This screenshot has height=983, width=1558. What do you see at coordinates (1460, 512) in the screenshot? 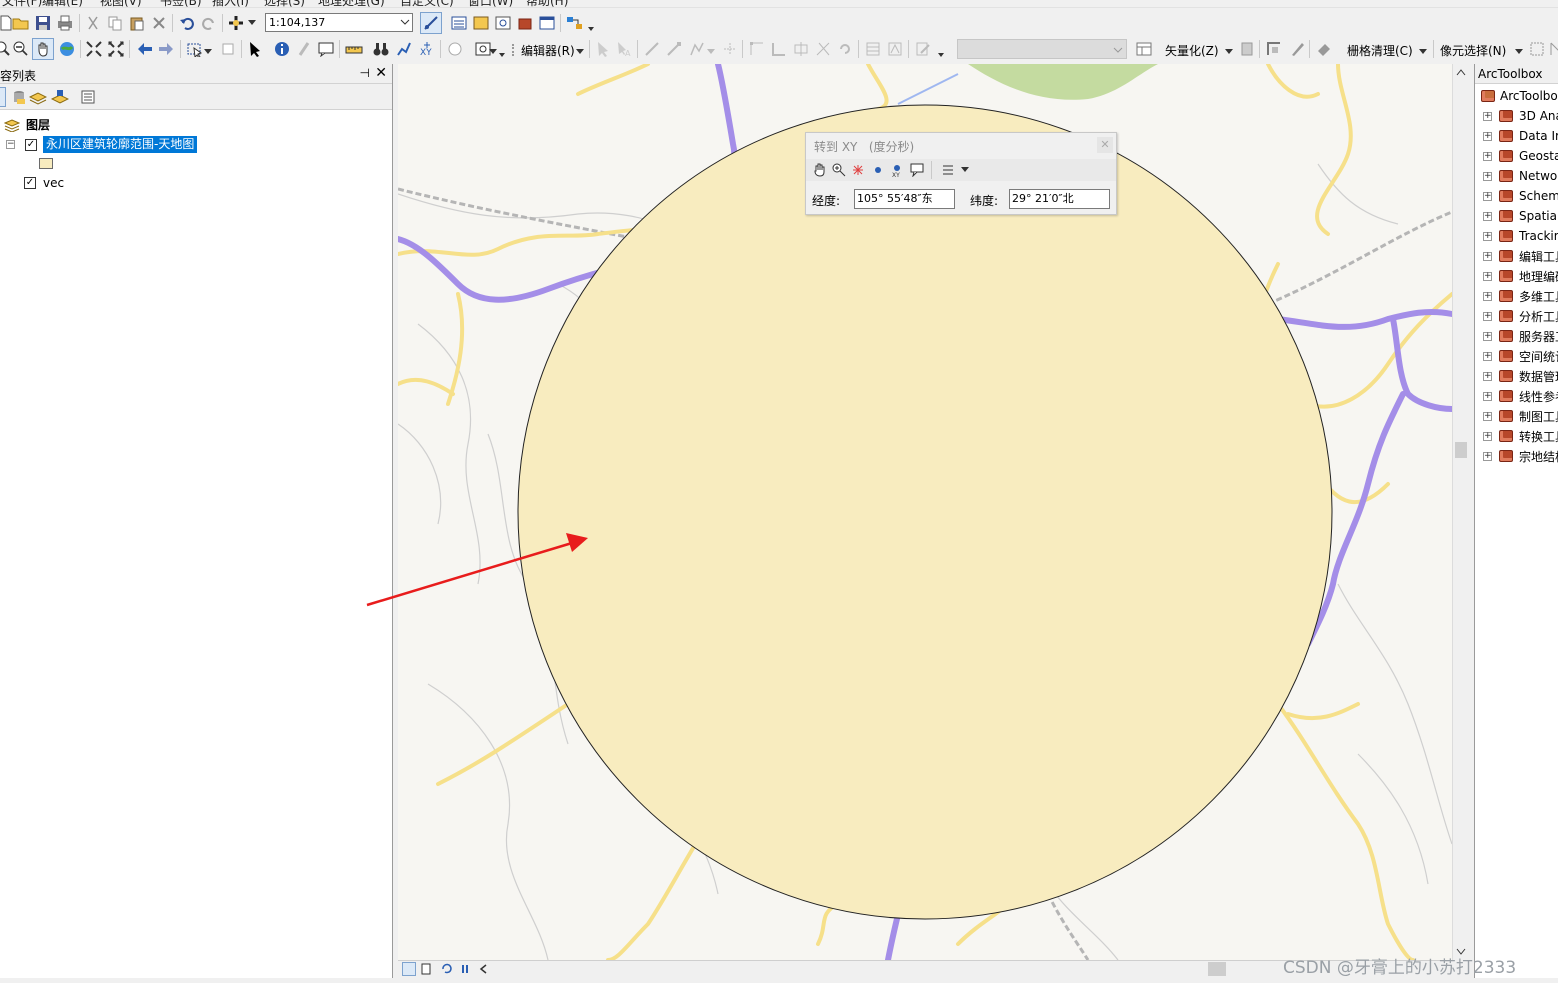
I see `vertical-scrollbar` at bounding box center [1460, 512].